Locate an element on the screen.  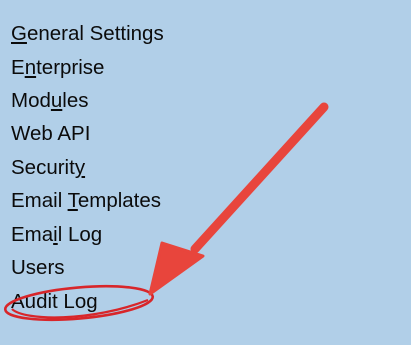
menu-item-enterprise: Enterprise is located at coordinates (57, 68).